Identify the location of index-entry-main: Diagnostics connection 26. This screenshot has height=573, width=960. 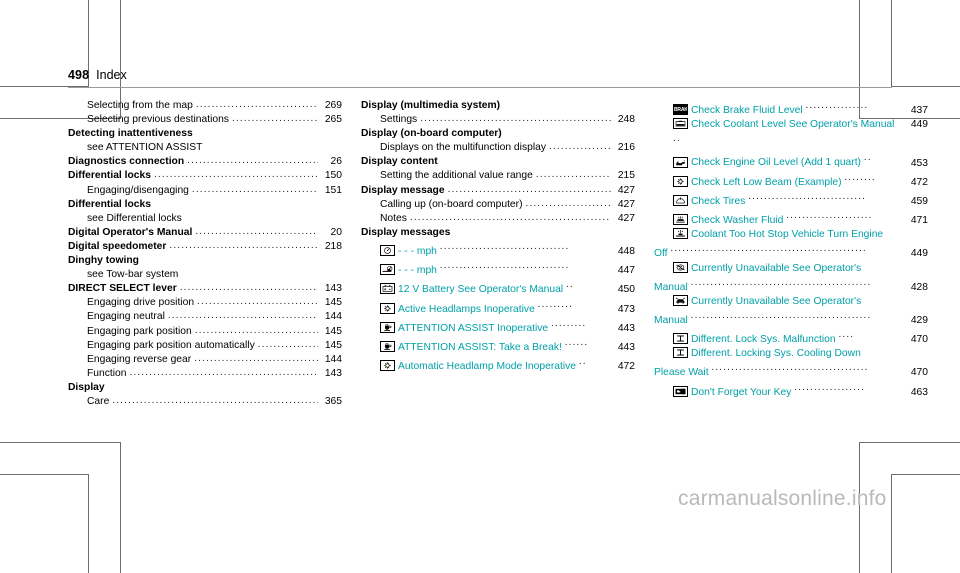
(205, 162).